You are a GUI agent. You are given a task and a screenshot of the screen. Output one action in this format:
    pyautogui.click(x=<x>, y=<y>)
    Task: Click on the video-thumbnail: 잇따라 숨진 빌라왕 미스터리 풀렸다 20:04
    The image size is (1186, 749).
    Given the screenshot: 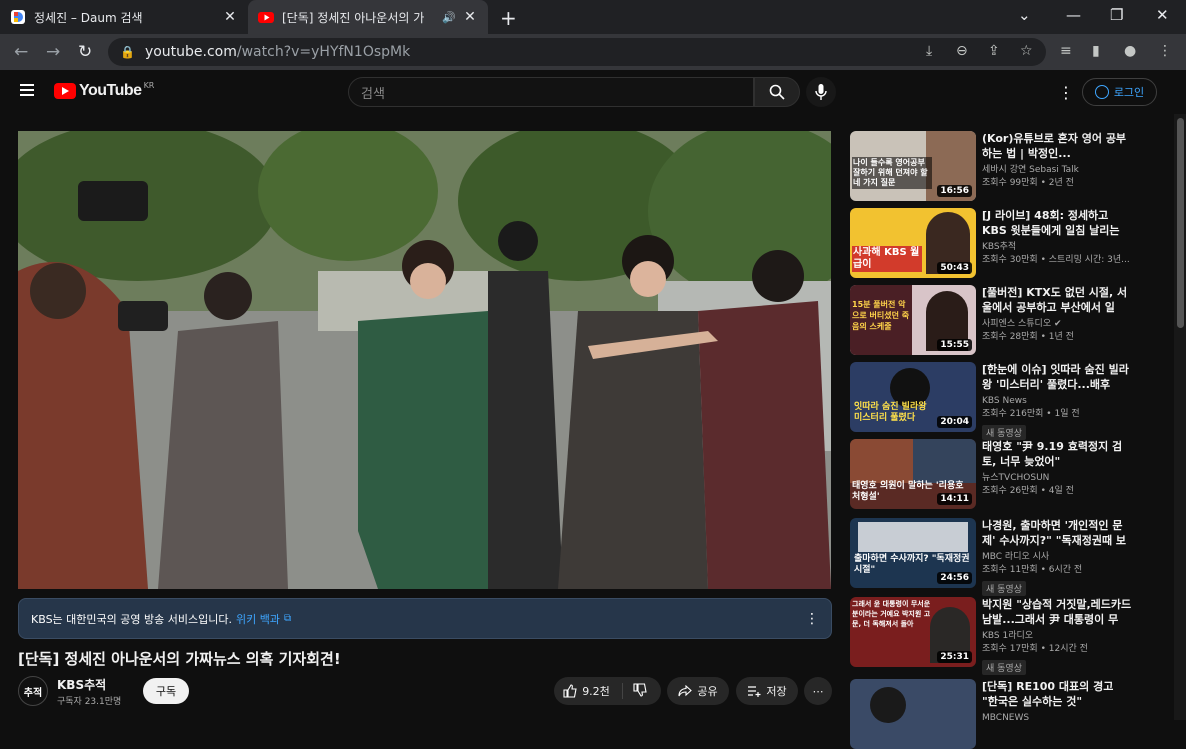 What is the action you would take?
    pyautogui.click(x=913, y=397)
    